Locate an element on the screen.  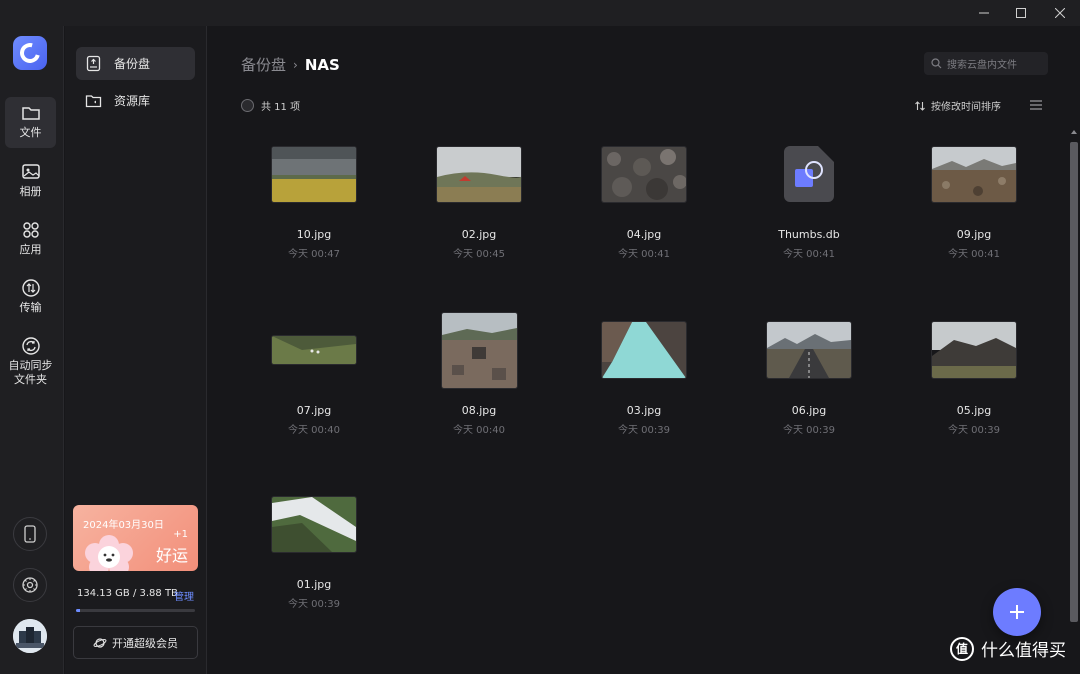
phone-button is located at coordinates (30, 534).